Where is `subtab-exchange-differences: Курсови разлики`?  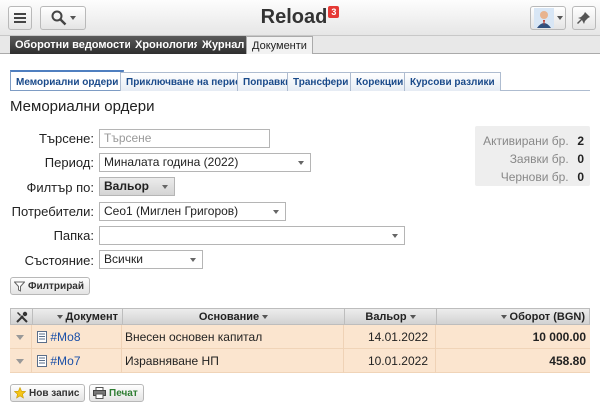
subtab-exchange-differences: Курсови разлики is located at coordinates (452, 81).